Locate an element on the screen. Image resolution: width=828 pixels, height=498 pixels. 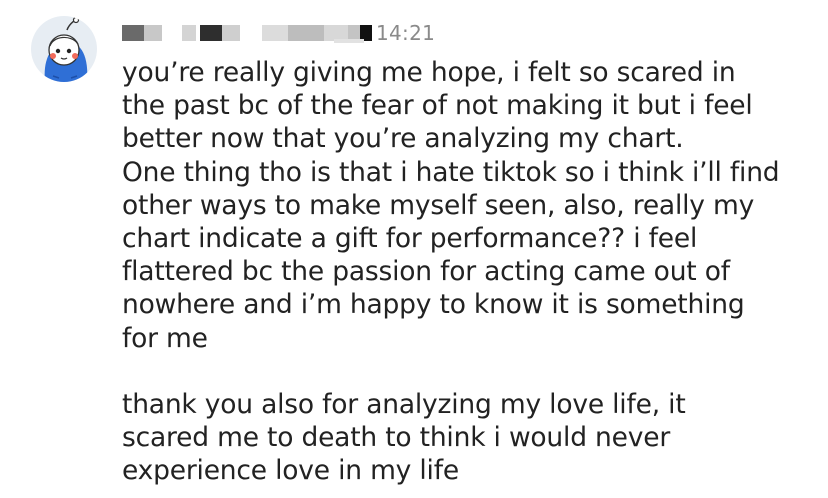
message-header: 14:21 is located at coordinates (312, 33).